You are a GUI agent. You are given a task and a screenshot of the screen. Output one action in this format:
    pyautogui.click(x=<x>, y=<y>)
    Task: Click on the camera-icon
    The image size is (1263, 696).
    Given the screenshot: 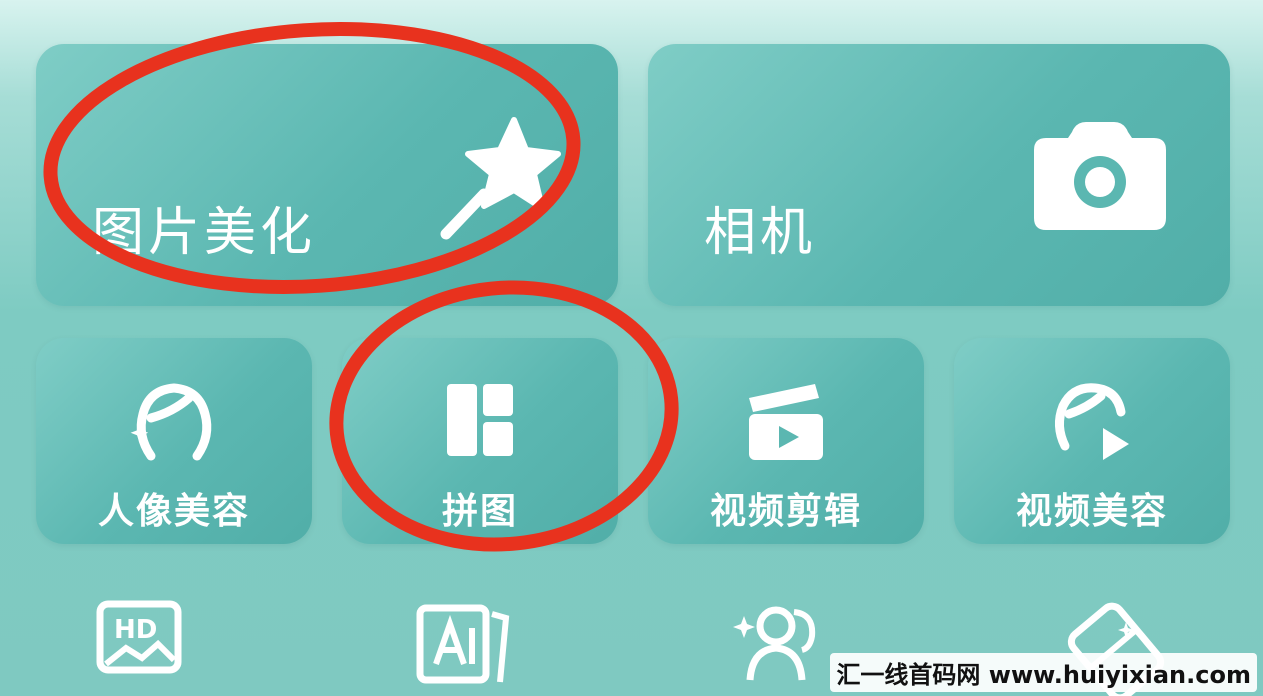 What is the action you would take?
    pyautogui.click(x=1100, y=176)
    